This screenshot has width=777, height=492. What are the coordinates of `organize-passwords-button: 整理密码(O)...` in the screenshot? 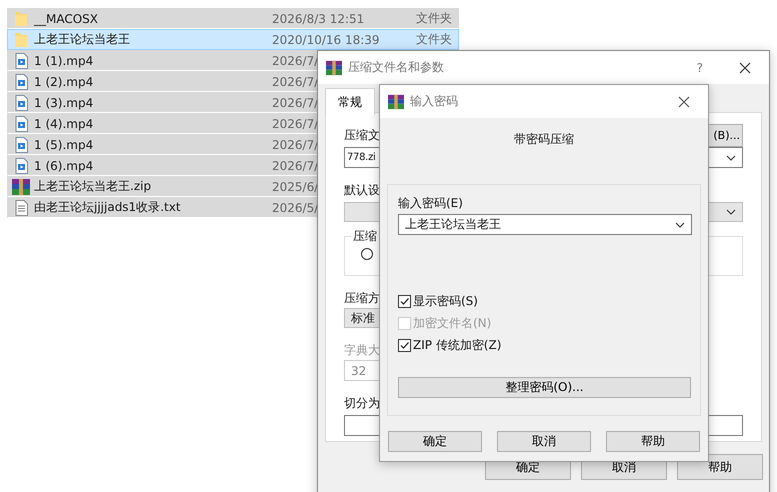 It's located at (544, 387).